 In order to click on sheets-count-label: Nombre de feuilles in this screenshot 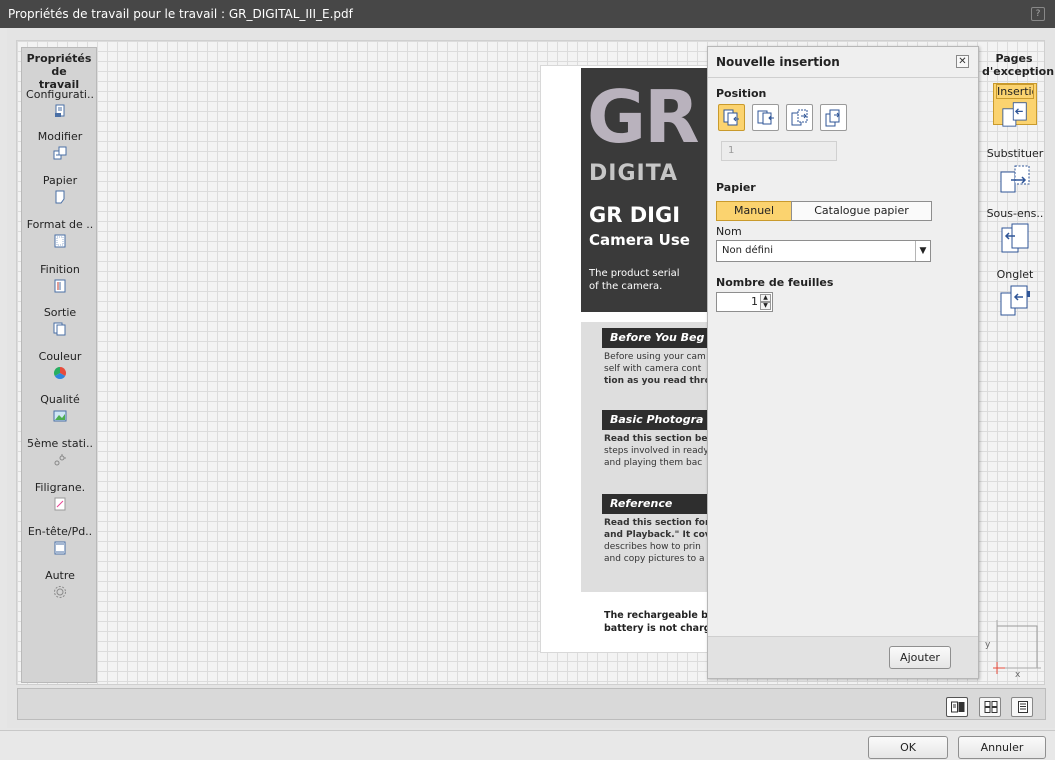, I will do `click(775, 282)`.